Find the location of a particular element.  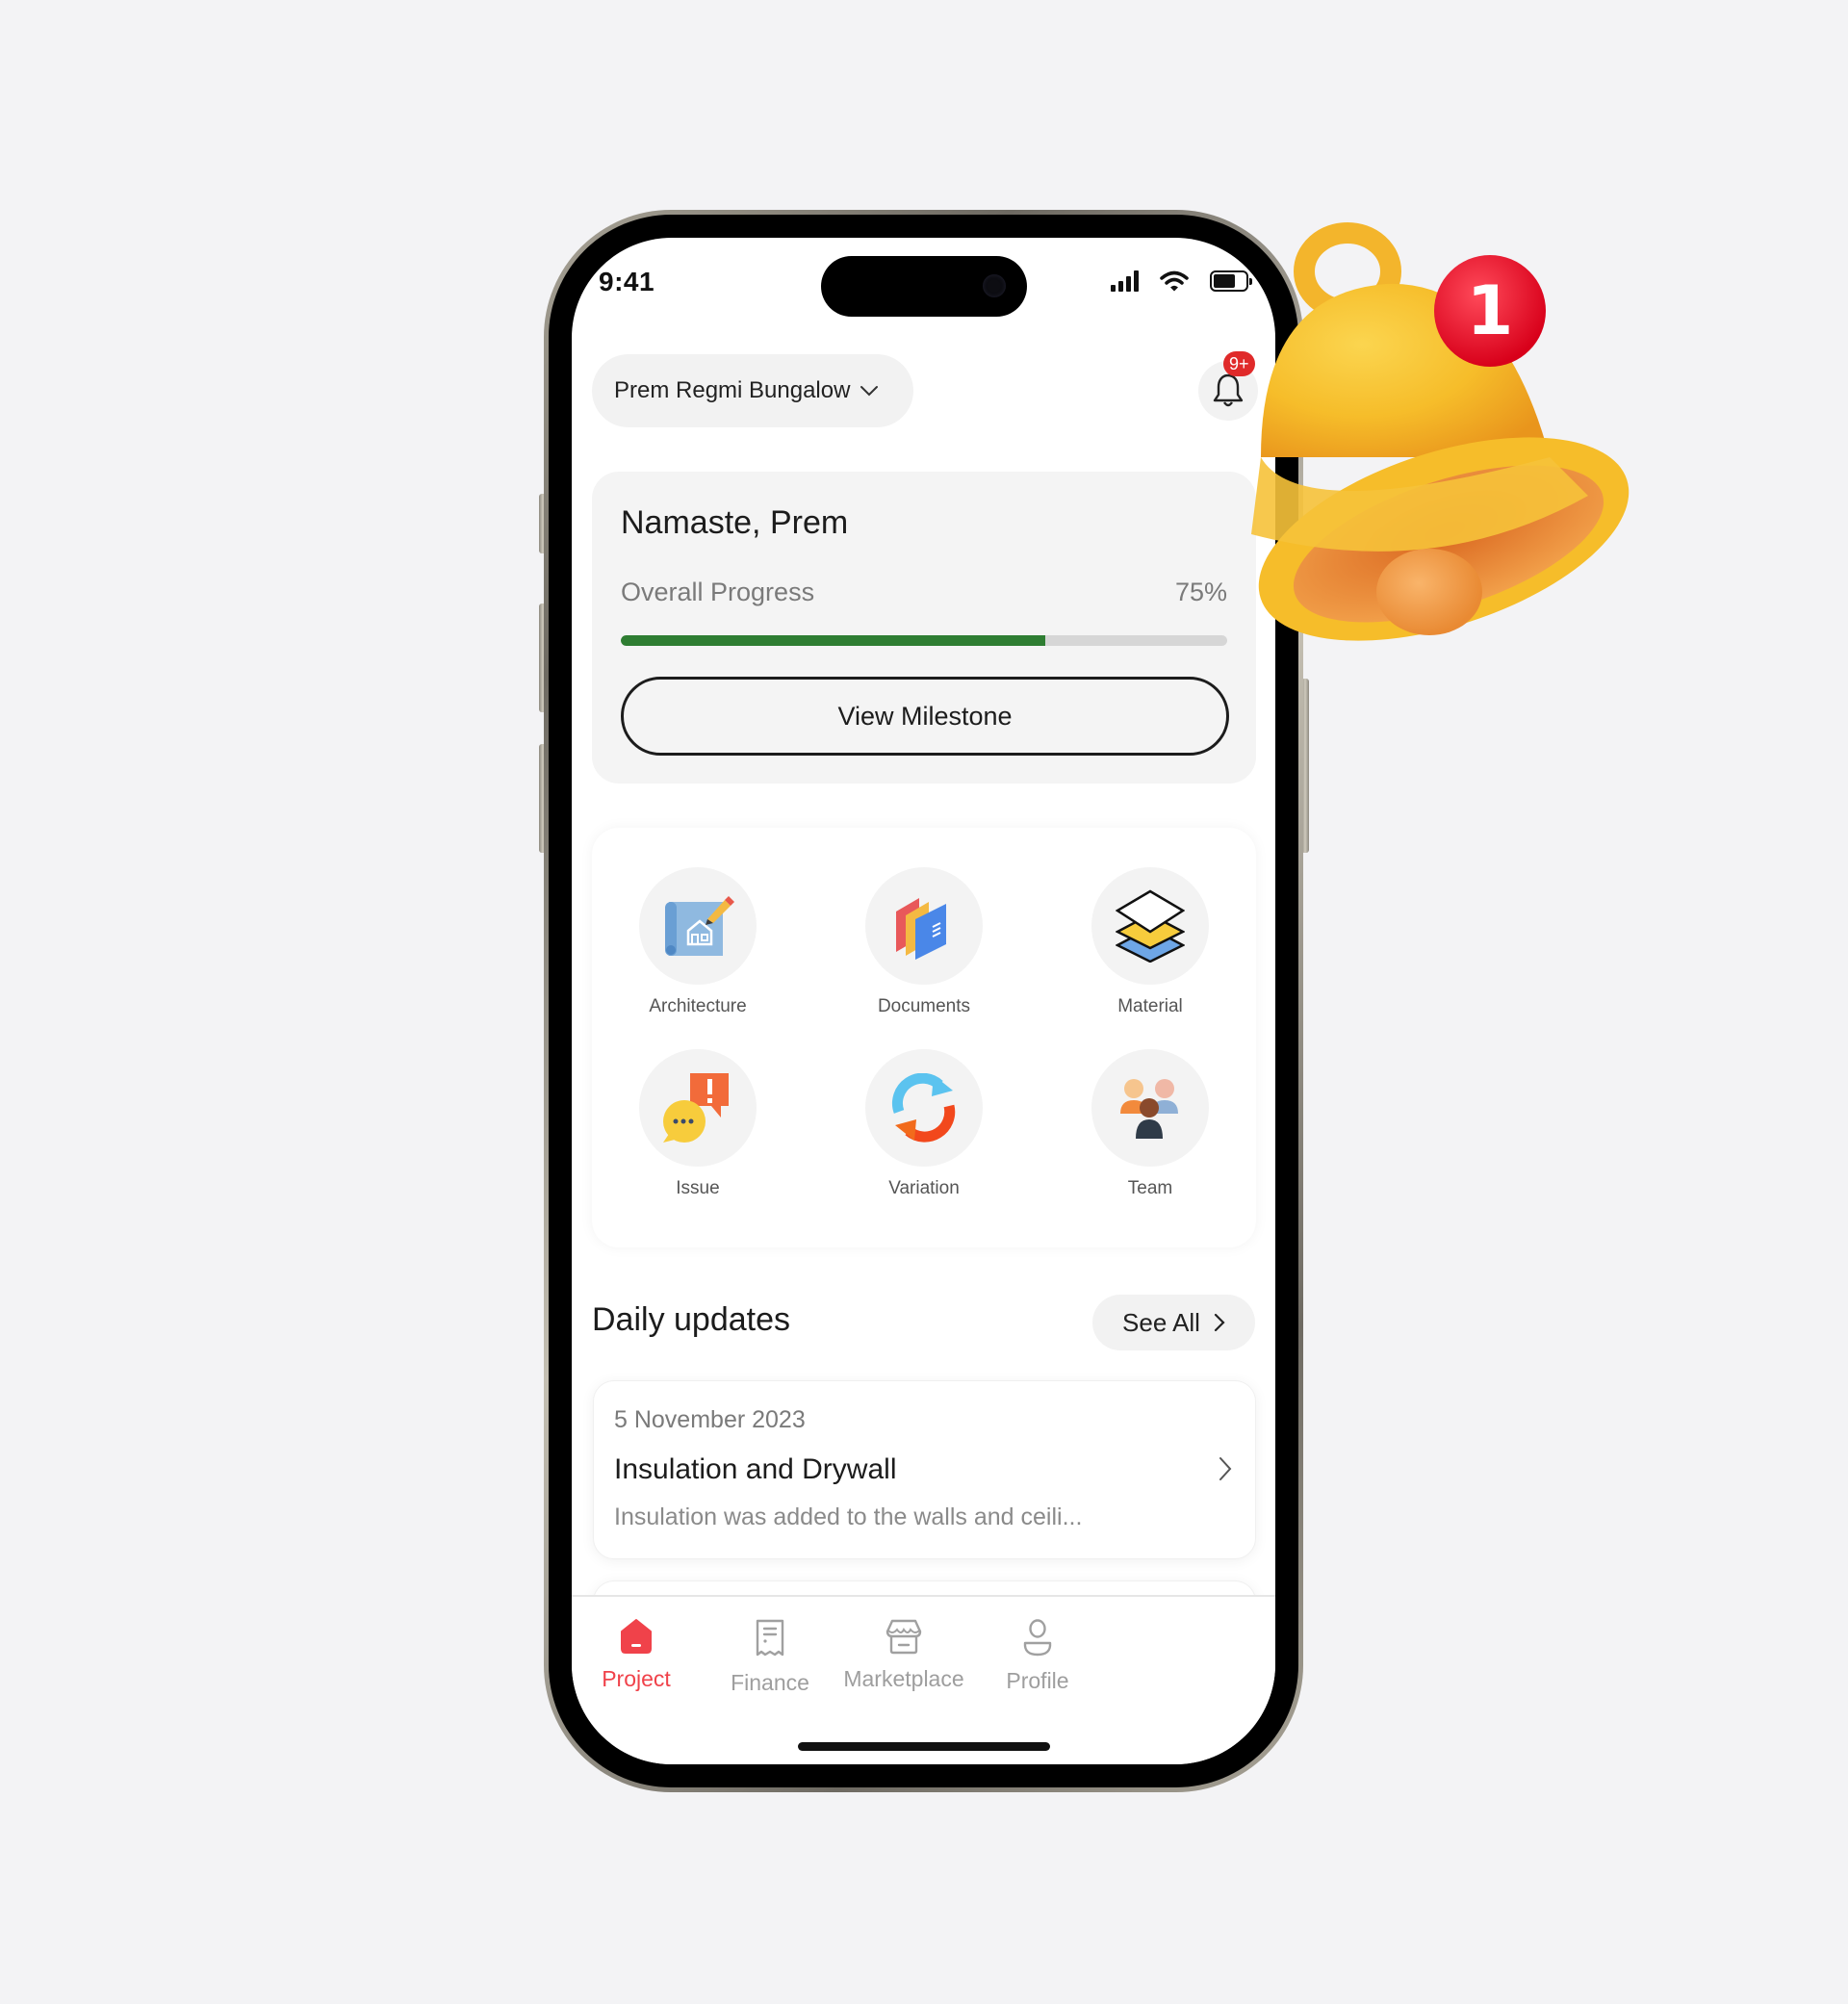

quick-action-label: Issue is located at coordinates (698, 1188).